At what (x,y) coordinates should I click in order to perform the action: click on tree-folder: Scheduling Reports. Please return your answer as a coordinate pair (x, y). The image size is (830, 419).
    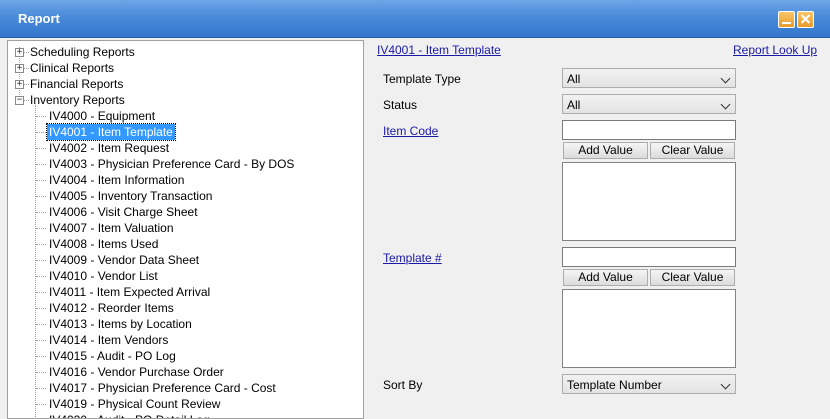
    Looking at the image, I should click on (82, 52).